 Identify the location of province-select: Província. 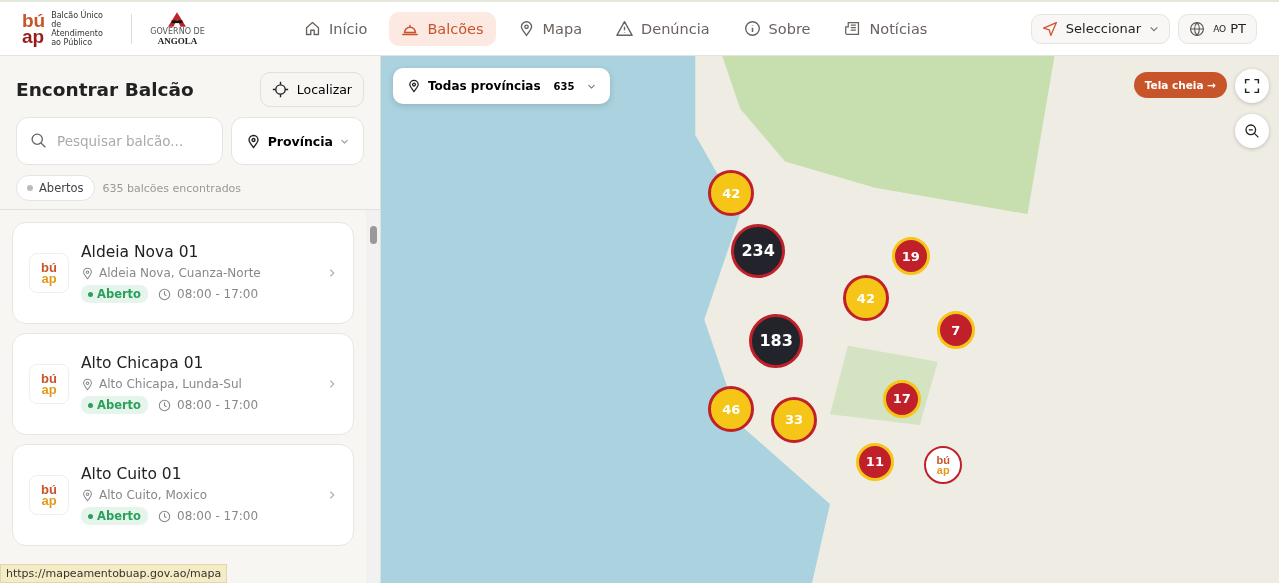
(297, 141).